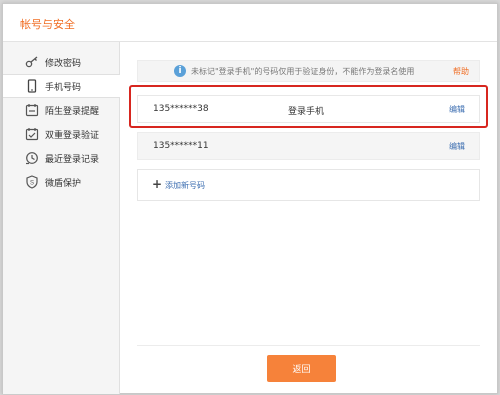  I want to click on title-bar: 帐号与安全, so click(250, 23).